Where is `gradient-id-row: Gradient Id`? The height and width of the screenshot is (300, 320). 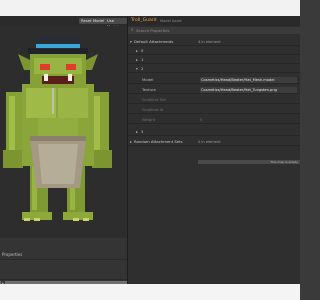 gradient-id-row: Gradient Id is located at coordinates (214, 110).